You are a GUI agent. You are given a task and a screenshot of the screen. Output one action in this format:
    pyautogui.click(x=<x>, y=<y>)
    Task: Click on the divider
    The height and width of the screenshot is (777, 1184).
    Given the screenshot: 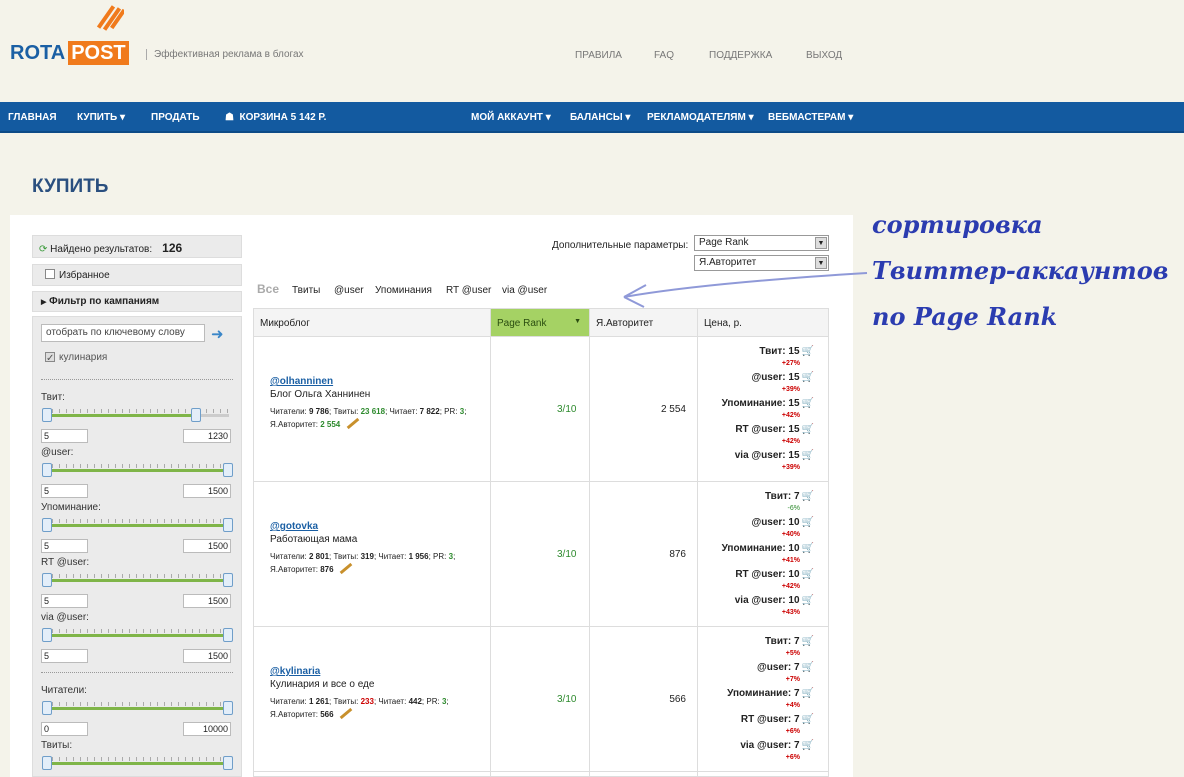 What is the action you would take?
    pyautogui.click(x=137, y=672)
    